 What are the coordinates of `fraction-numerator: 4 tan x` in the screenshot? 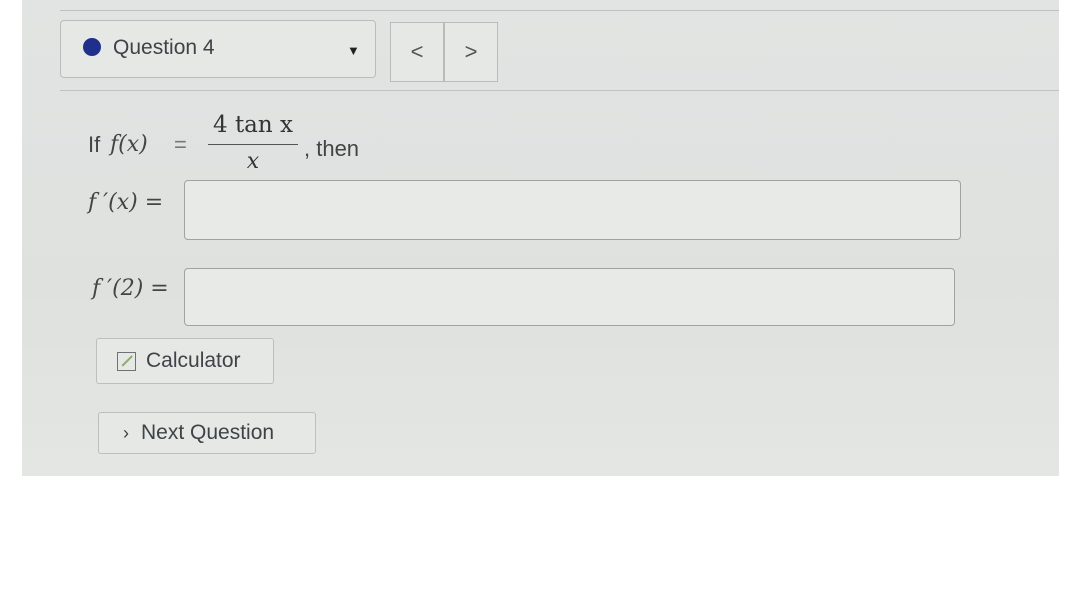 It's located at (253, 125).